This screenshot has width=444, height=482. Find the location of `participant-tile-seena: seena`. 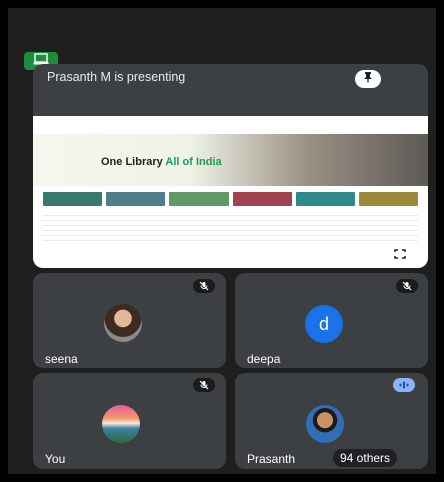

participant-tile-seena: seena is located at coordinates (129, 320).